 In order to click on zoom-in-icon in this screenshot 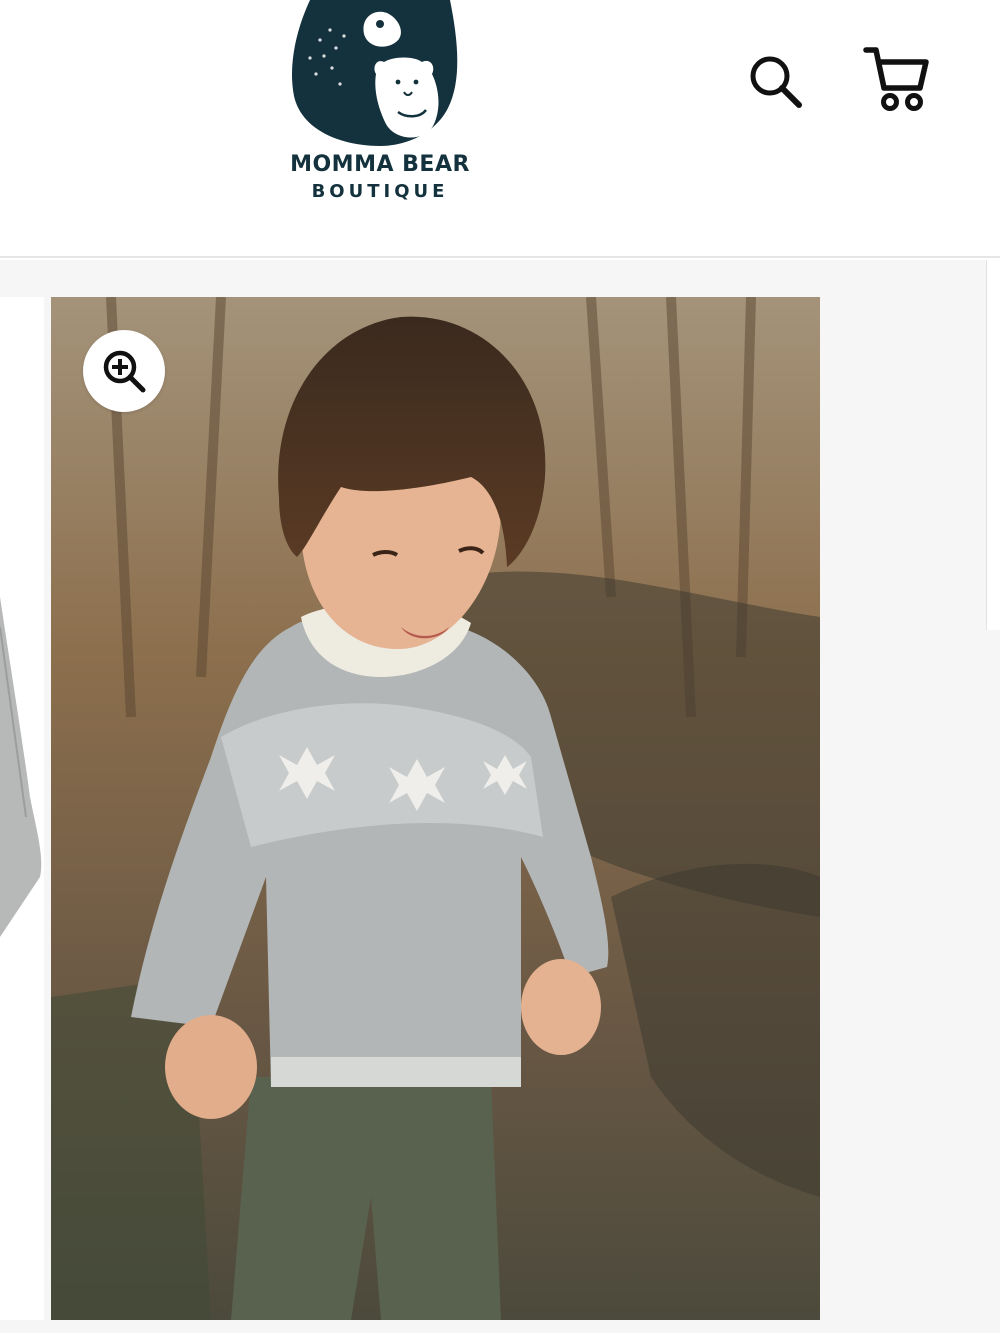, I will do `click(124, 371)`.